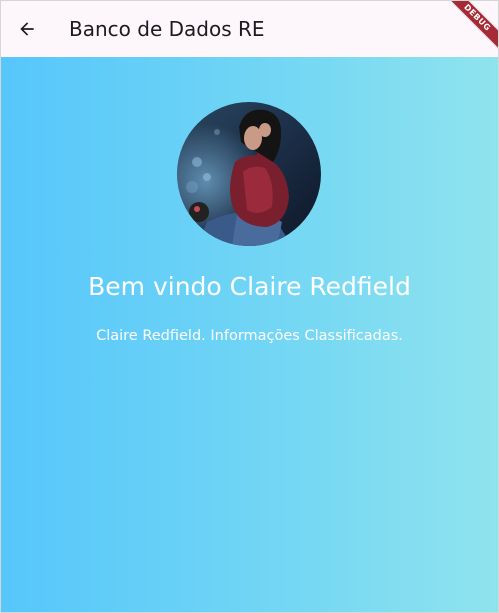 The width and height of the screenshot is (499, 613). I want to click on app-bar: Banco de Dados RE, so click(249, 29).